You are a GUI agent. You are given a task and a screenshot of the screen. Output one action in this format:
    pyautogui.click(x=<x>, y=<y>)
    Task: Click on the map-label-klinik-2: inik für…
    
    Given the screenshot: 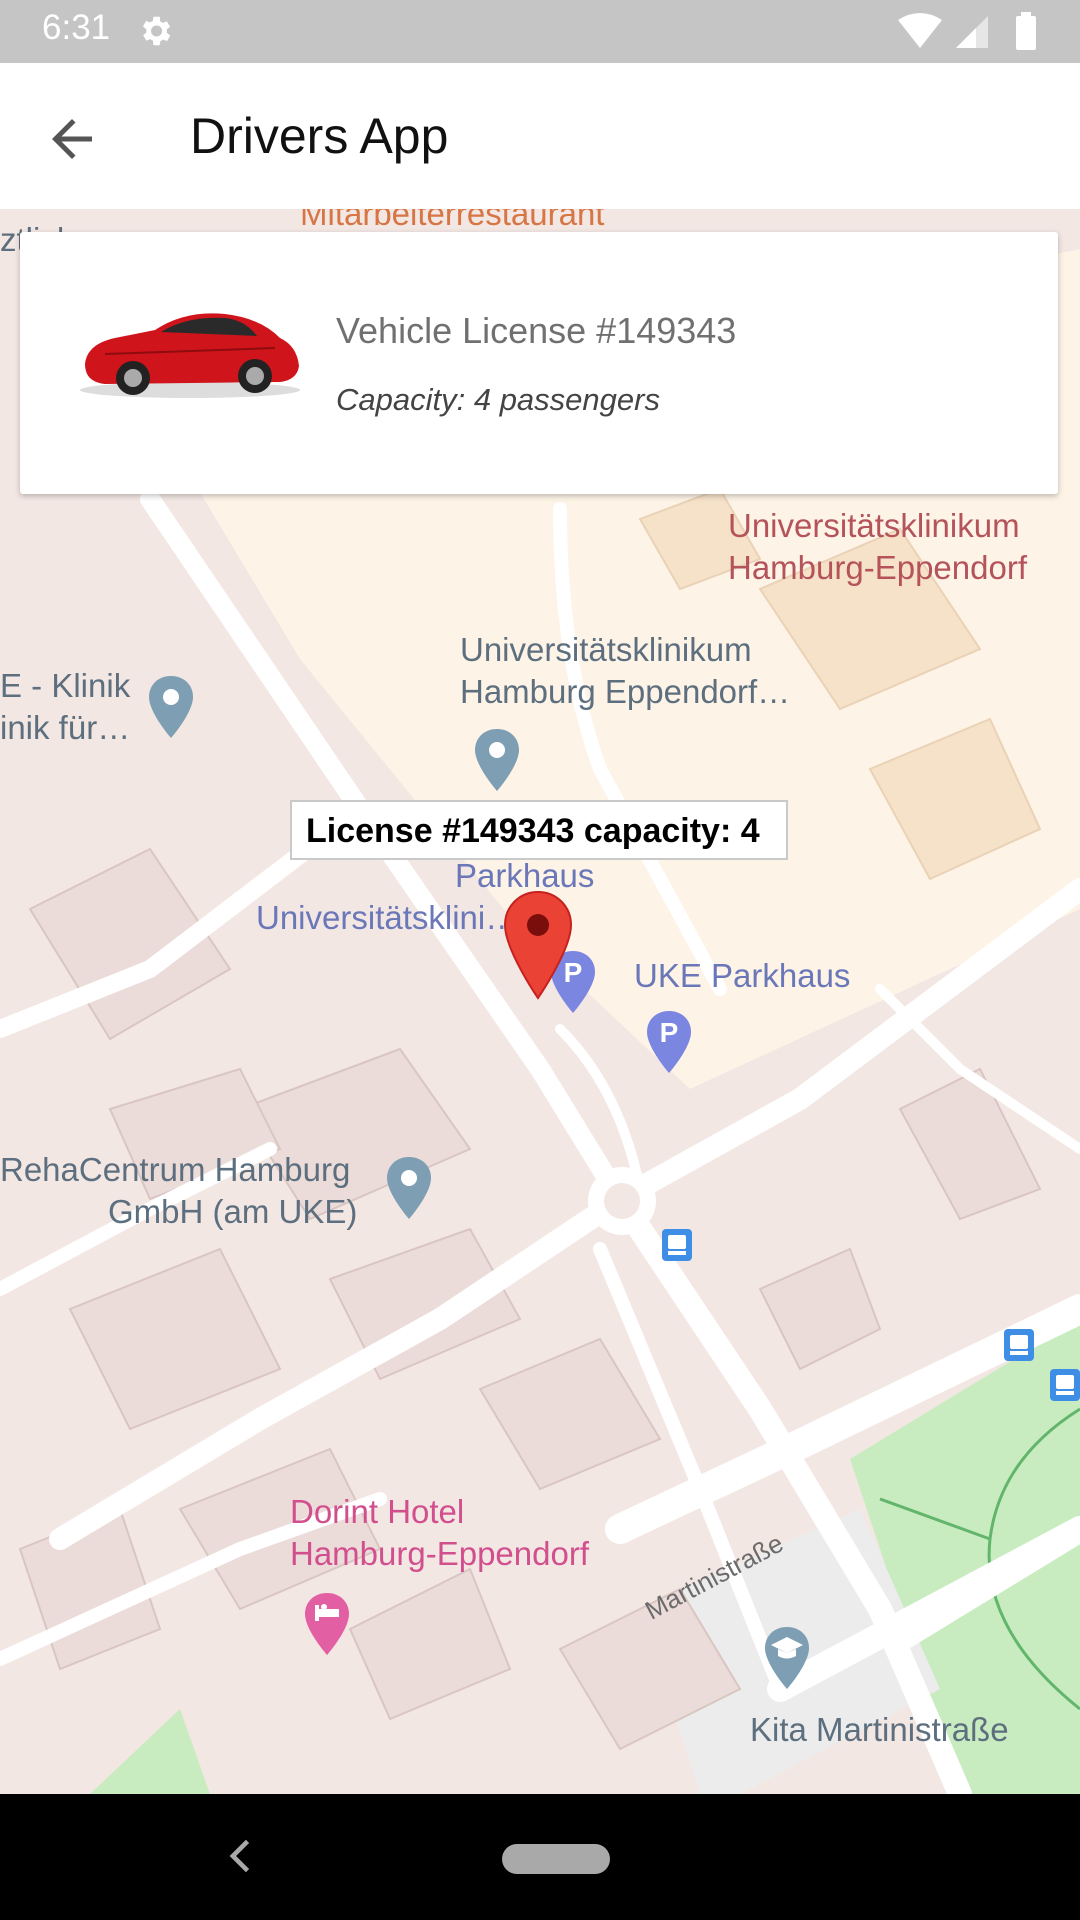 What is the action you would take?
    pyautogui.click(x=65, y=727)
    